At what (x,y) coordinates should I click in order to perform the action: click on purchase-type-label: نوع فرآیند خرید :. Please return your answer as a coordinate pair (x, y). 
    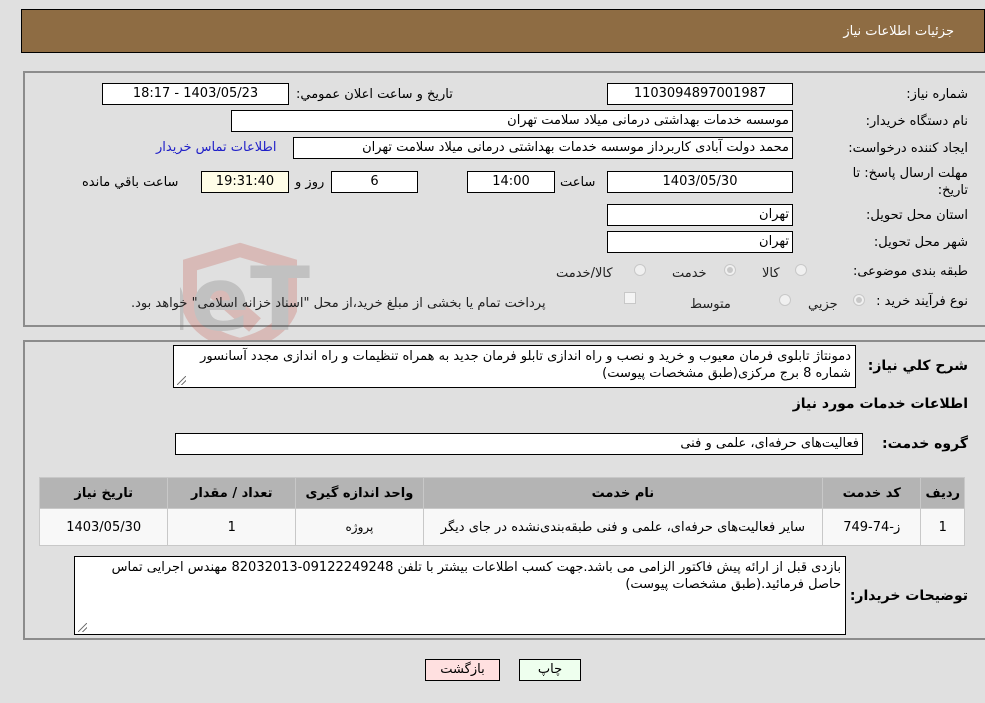
    Looking at the image, I should click on (922, 301).